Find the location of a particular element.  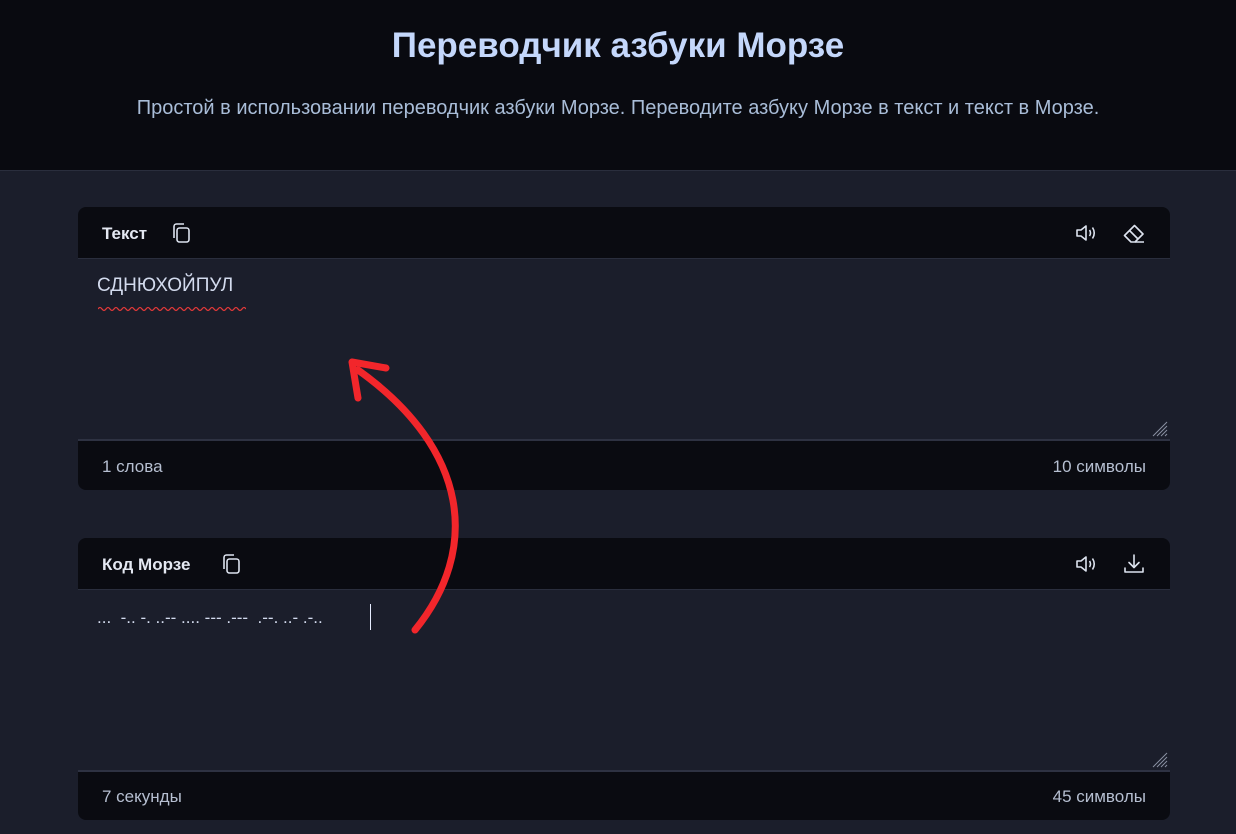

text-panel-title: Текст is located at coordinates (125, 233).